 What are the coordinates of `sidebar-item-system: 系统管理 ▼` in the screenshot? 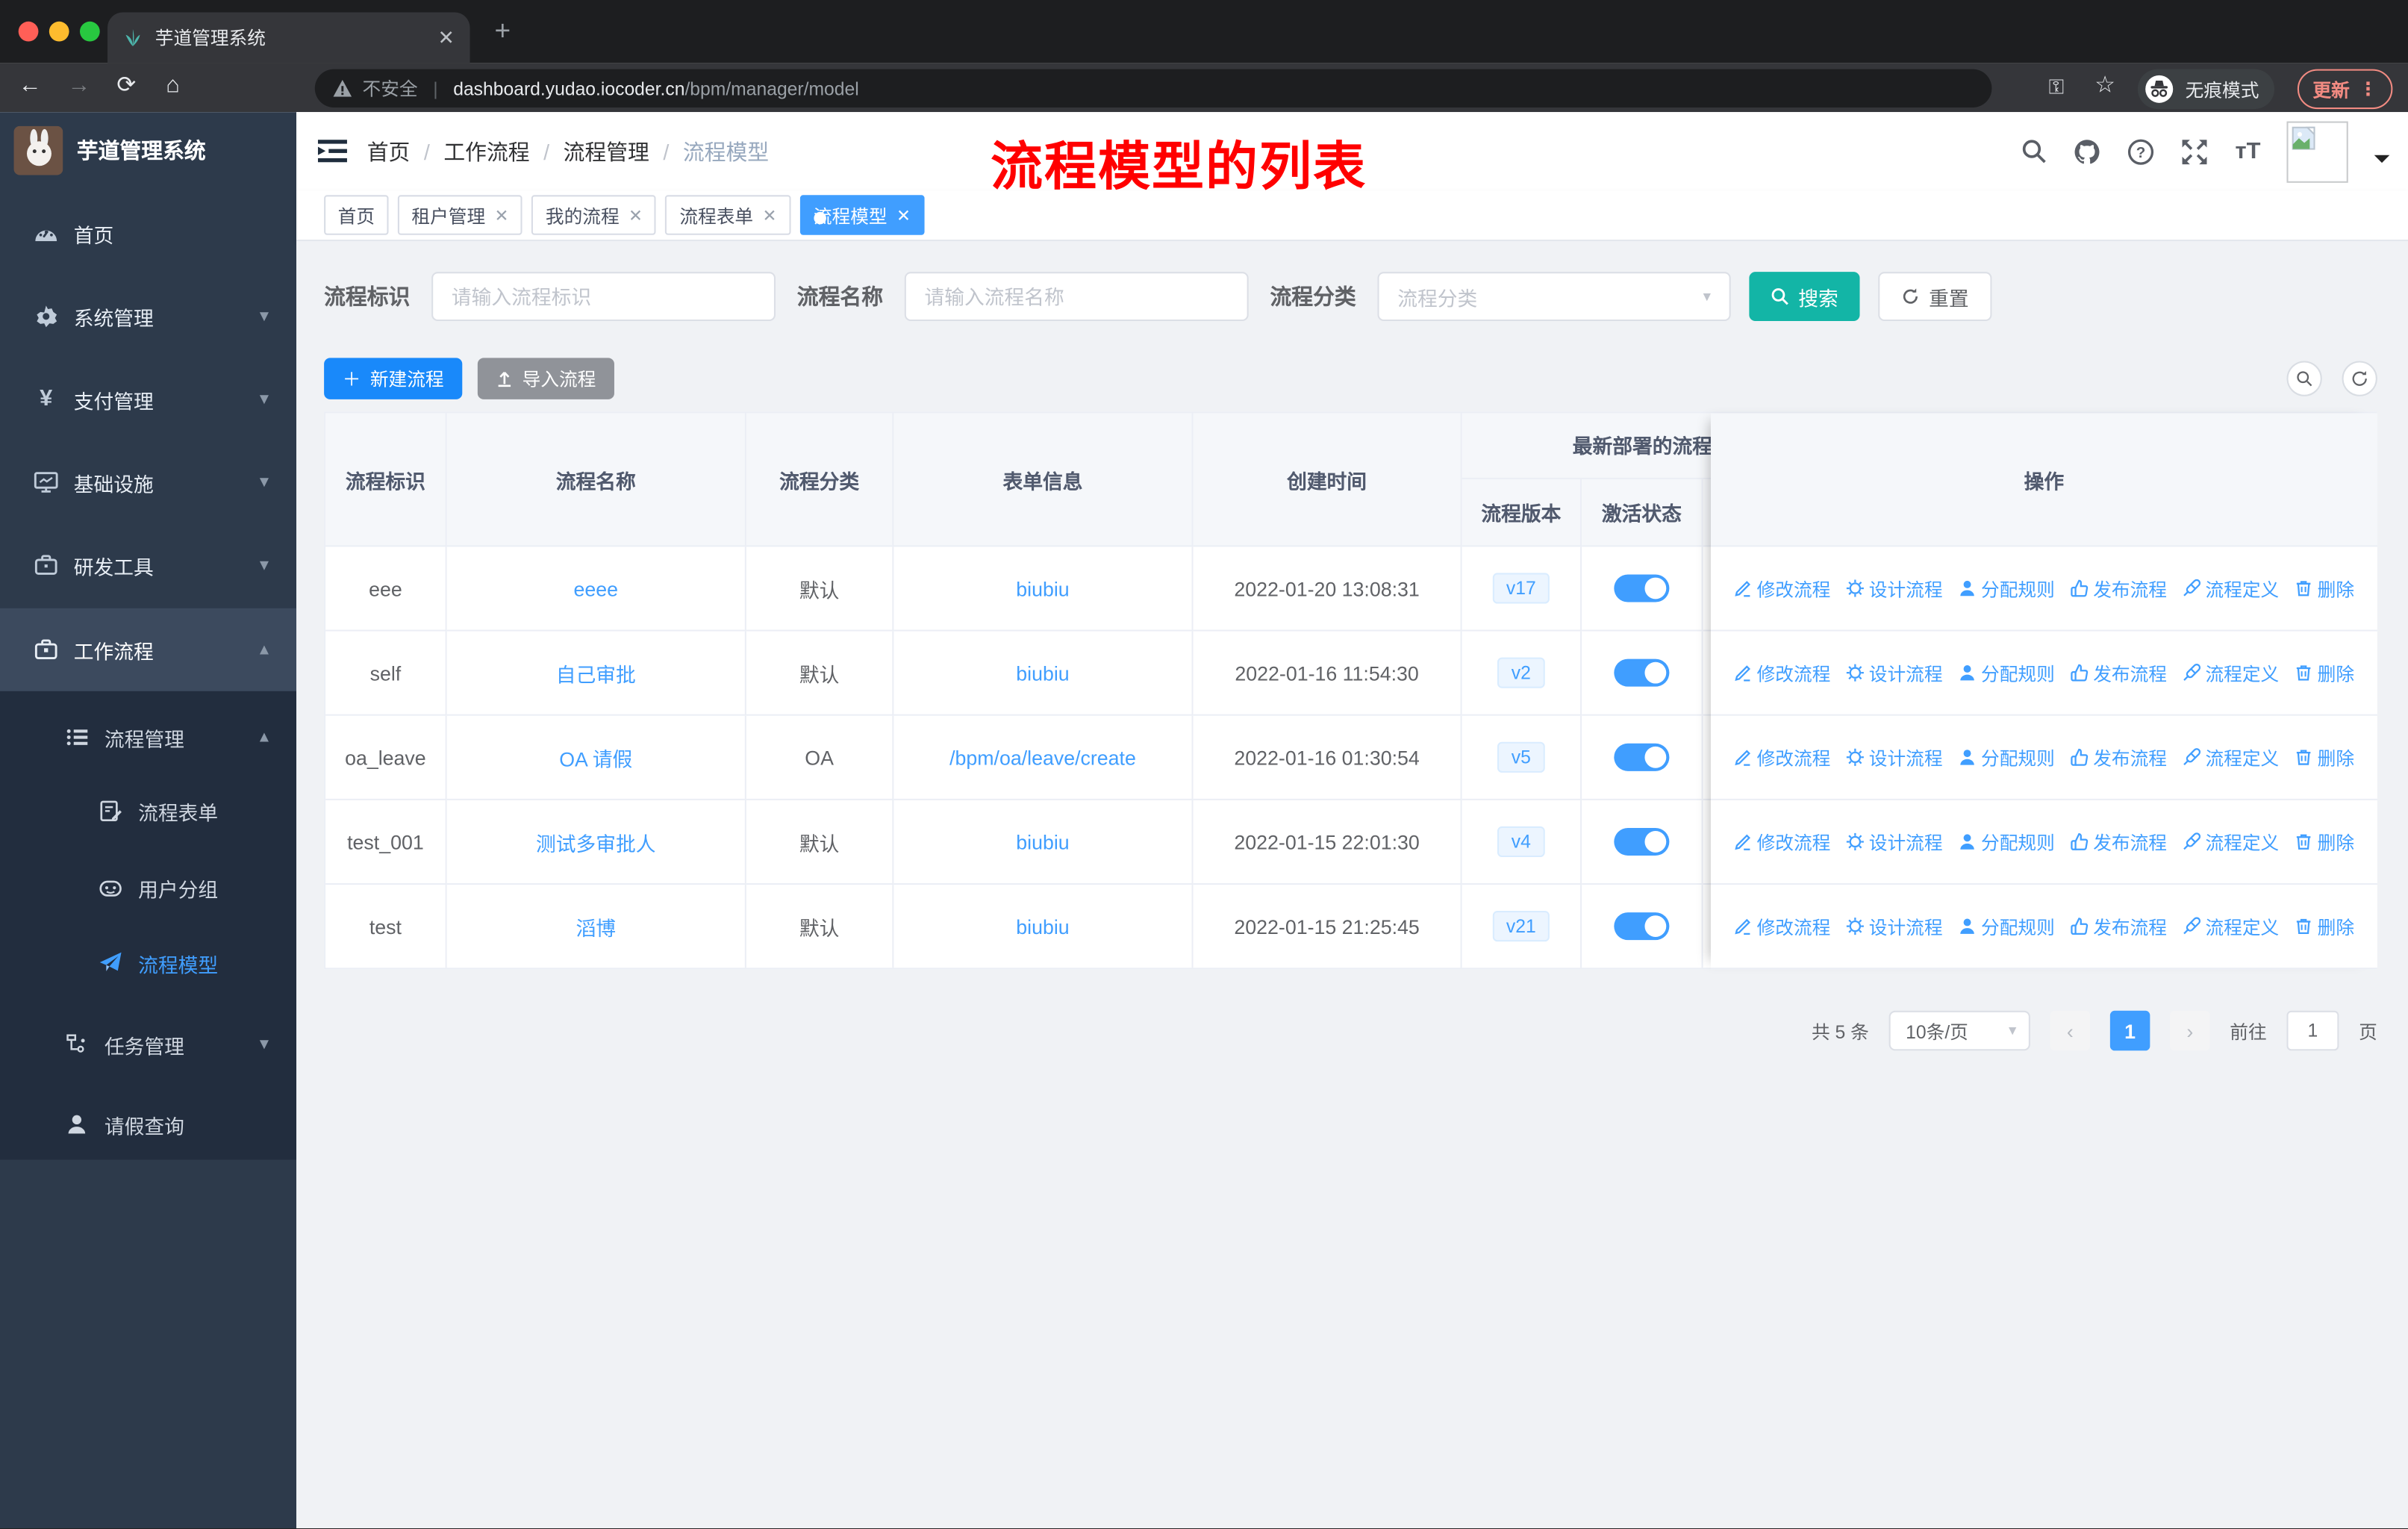 It's located at (148, 316).